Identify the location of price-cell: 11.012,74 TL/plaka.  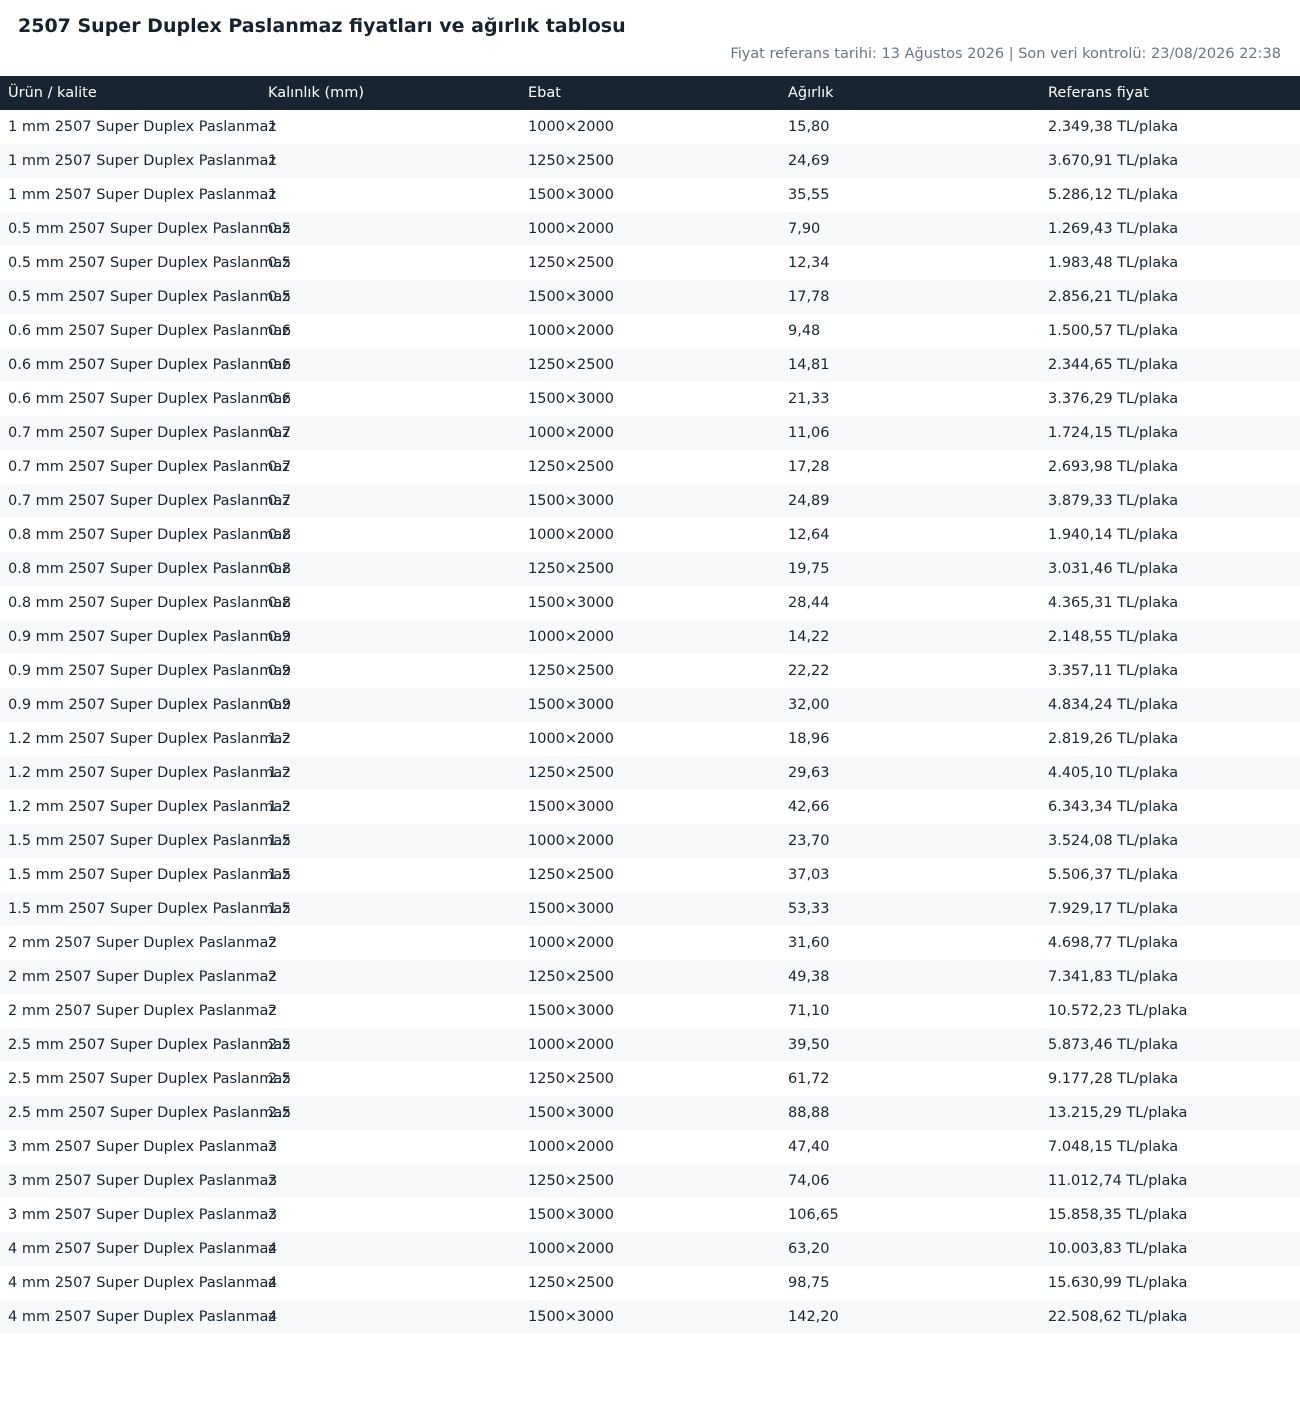
(1170, 1181).